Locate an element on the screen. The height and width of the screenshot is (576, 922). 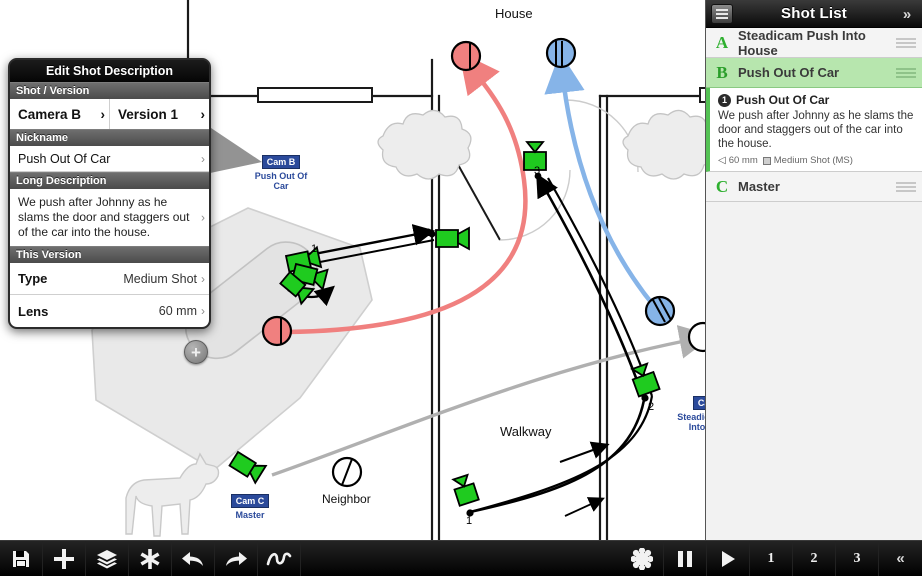
shot-letter: A is located at coordinates (722, 42).